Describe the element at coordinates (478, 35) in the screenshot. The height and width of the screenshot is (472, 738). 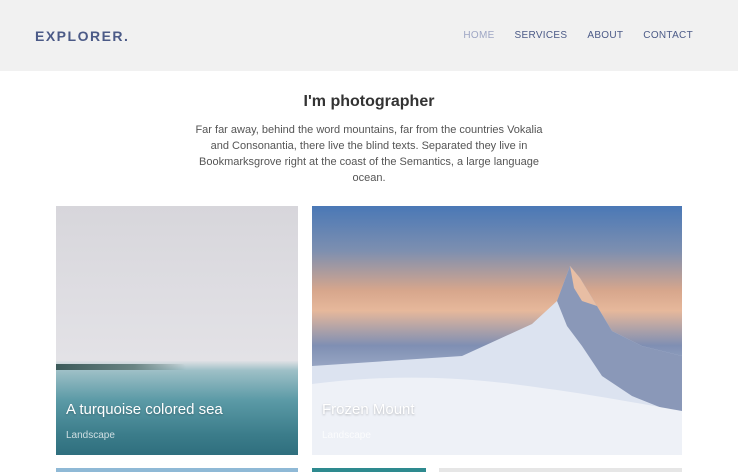
I see `nav-home: HOME` at that location.